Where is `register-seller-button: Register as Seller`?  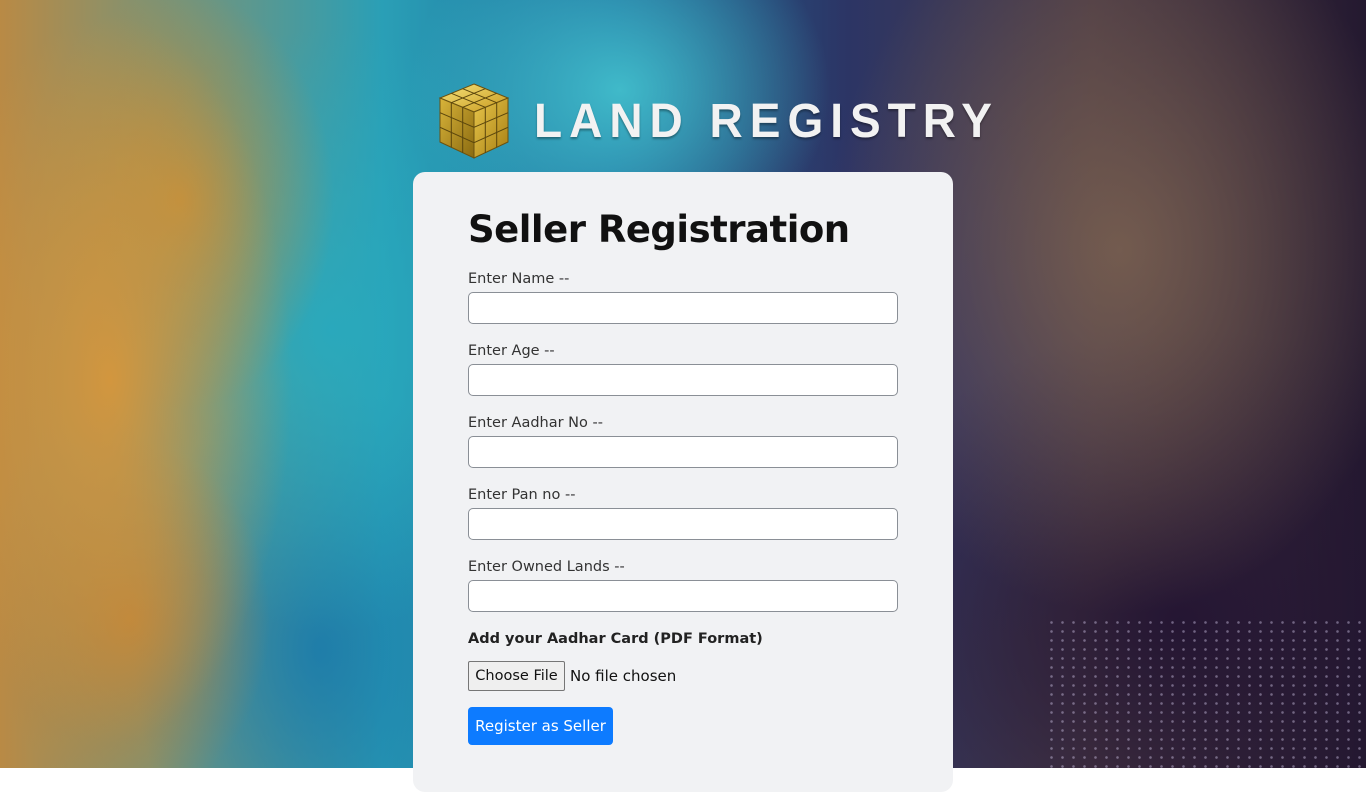
register-seller-button: Register as Seller is located at coordinates (540, 726).